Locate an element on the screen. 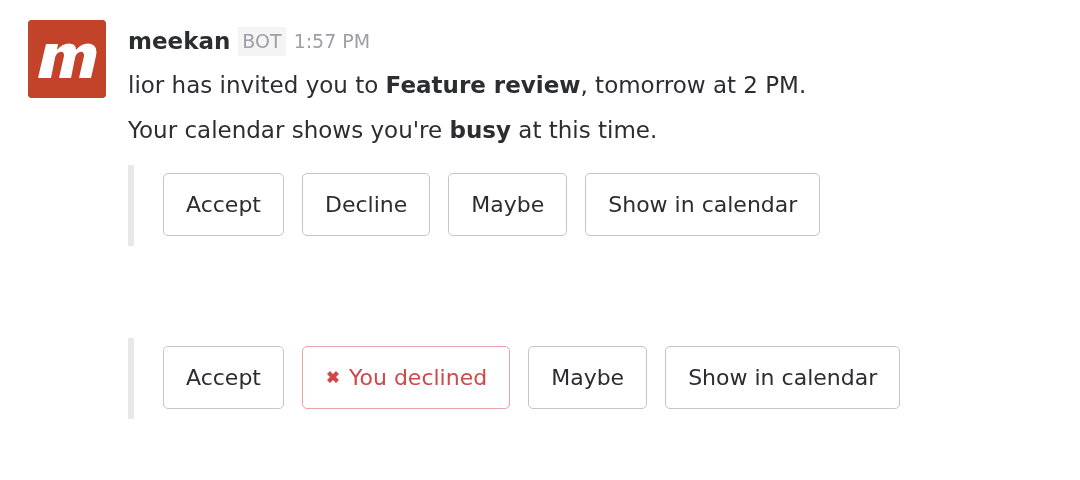  action-button: Decline is located at coordinates (366, 204).